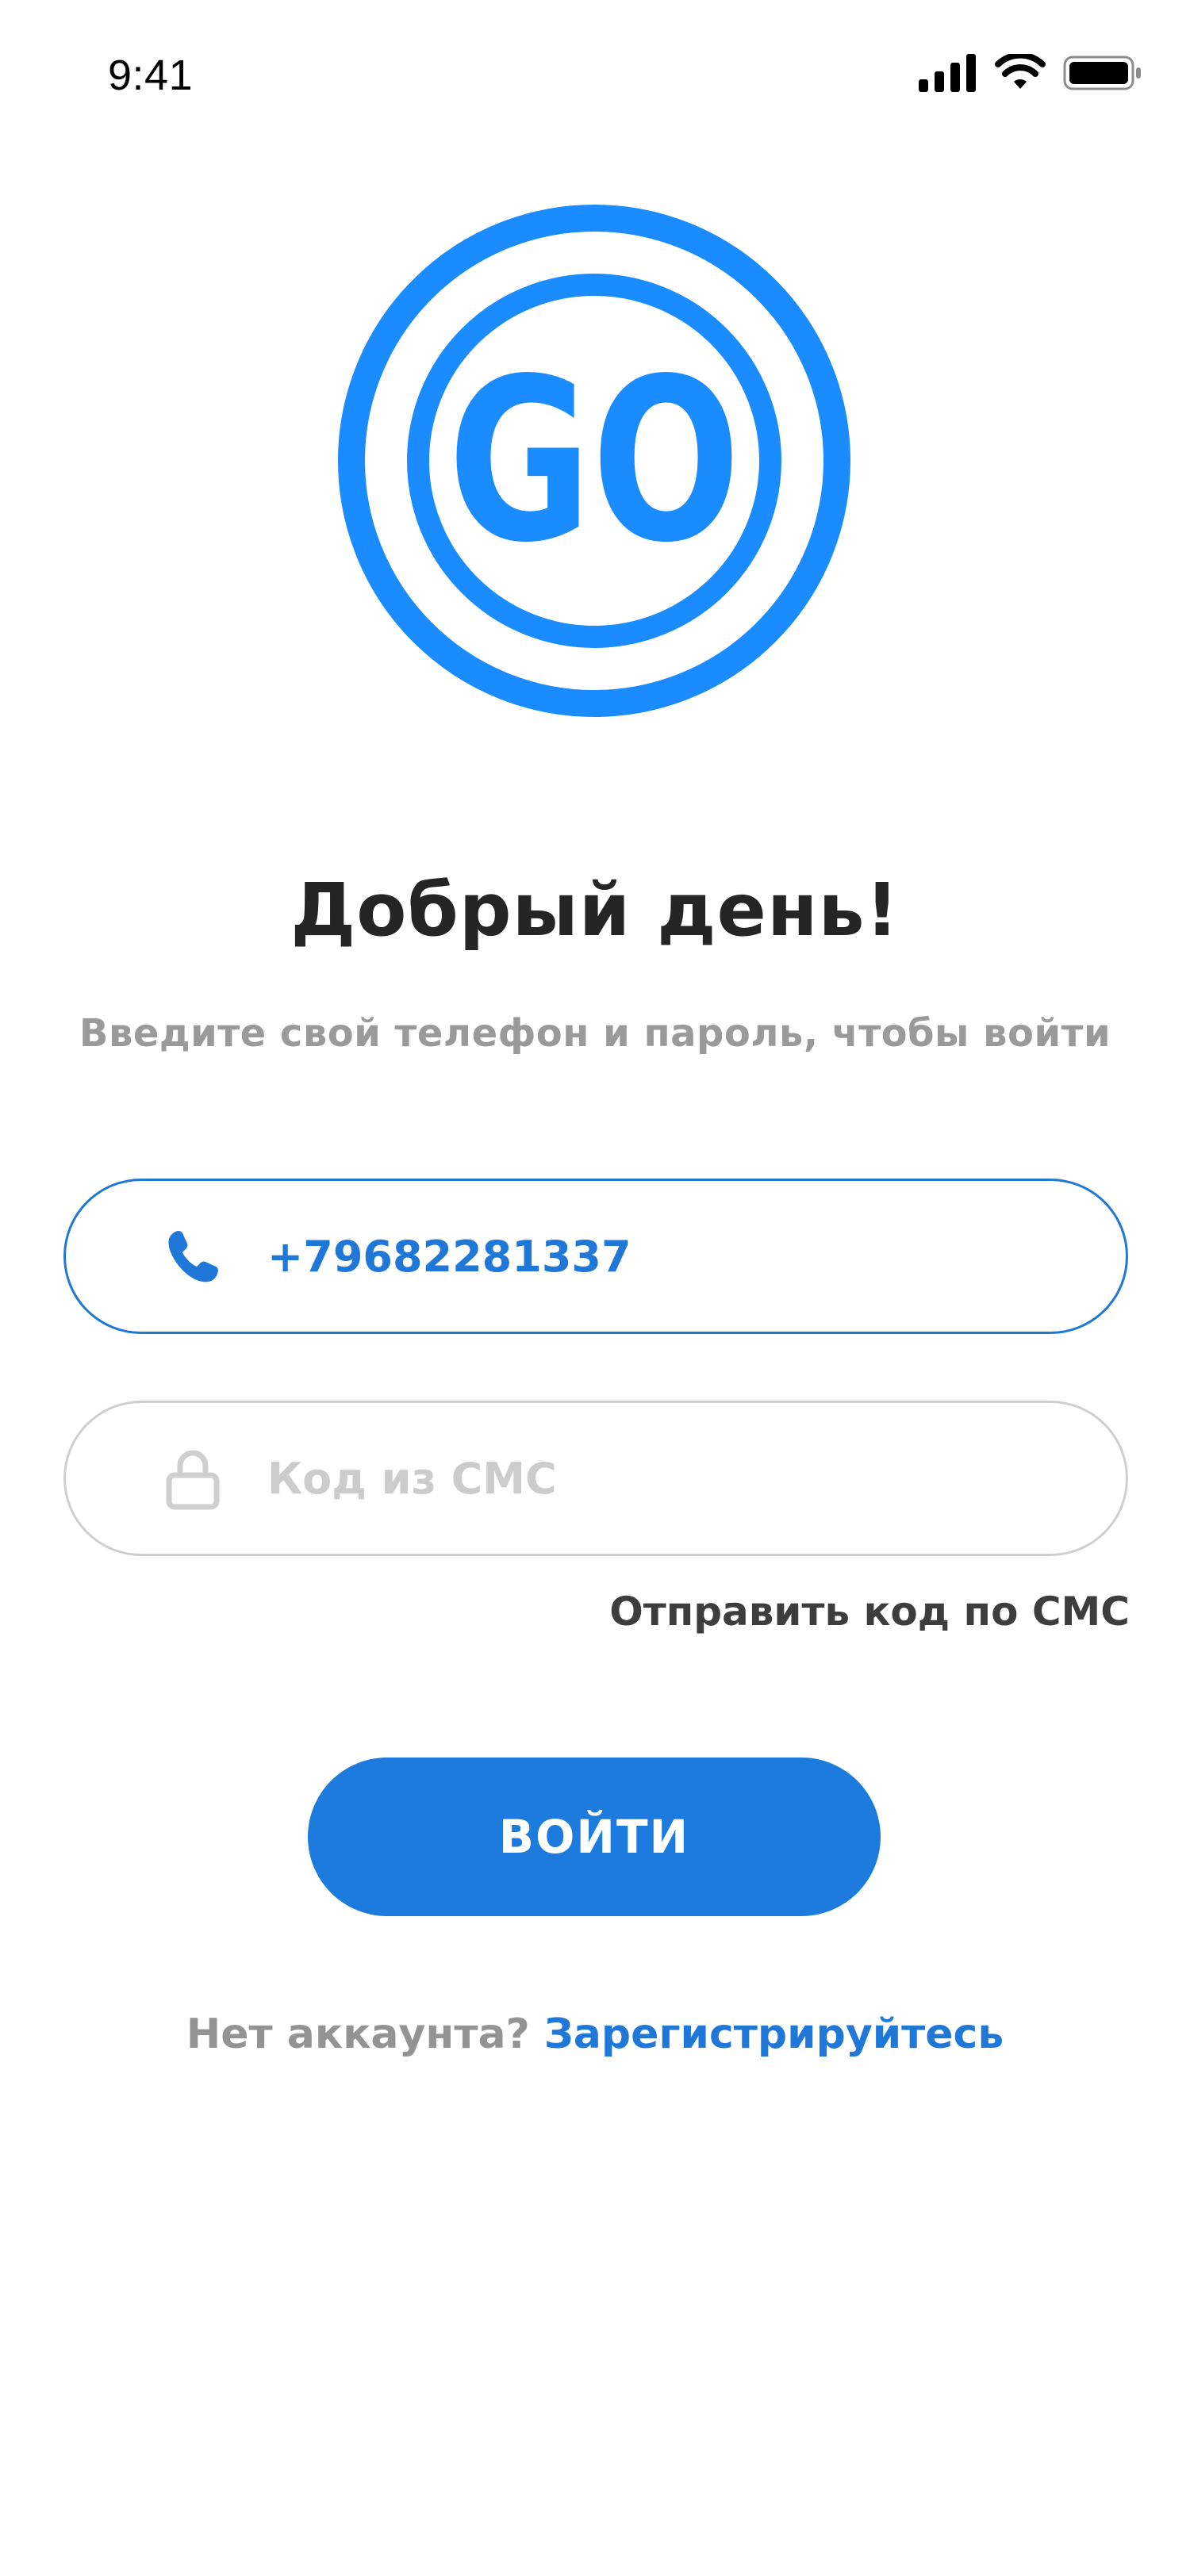 The width and height of the screenshot is (1190, 2576). What do you see at coordinates (774, 2034) in the screenshot?
I see `register-link: Зарегистрируйтесь` at bounding box center [774, 2034].